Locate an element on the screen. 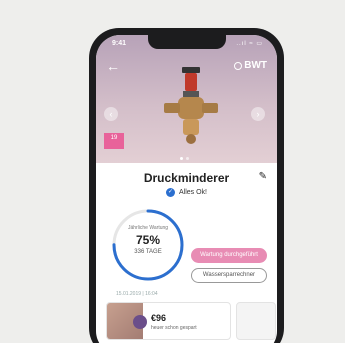 The image size is (345, 343). product-status: ✓ Alles Ok! is located at coordinates (186, 192).